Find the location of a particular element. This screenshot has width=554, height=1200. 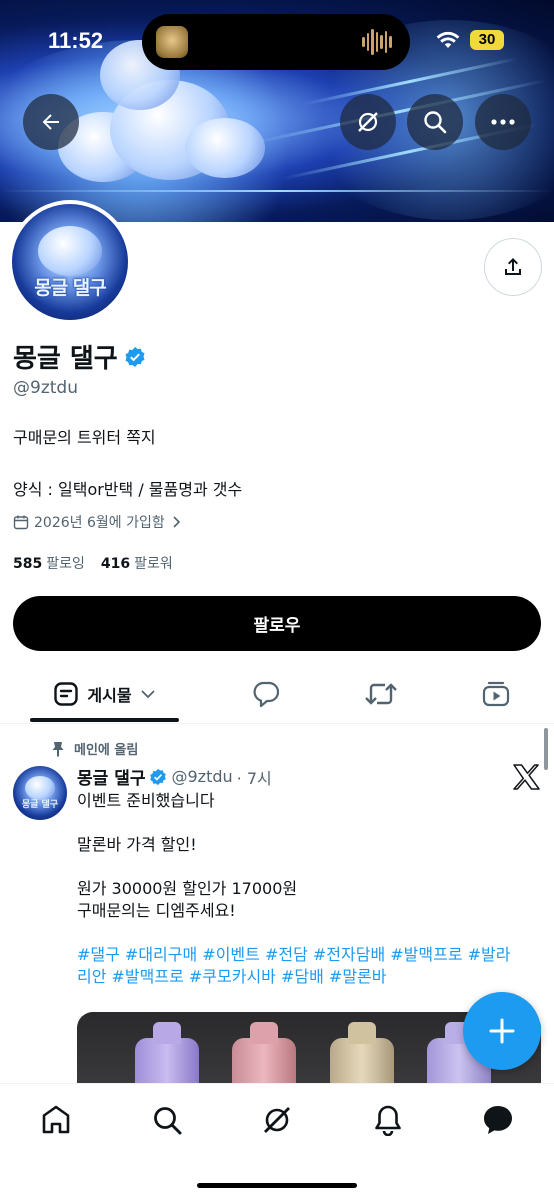

profile-tabs: 게시물 is located at coordinates (277, 694).